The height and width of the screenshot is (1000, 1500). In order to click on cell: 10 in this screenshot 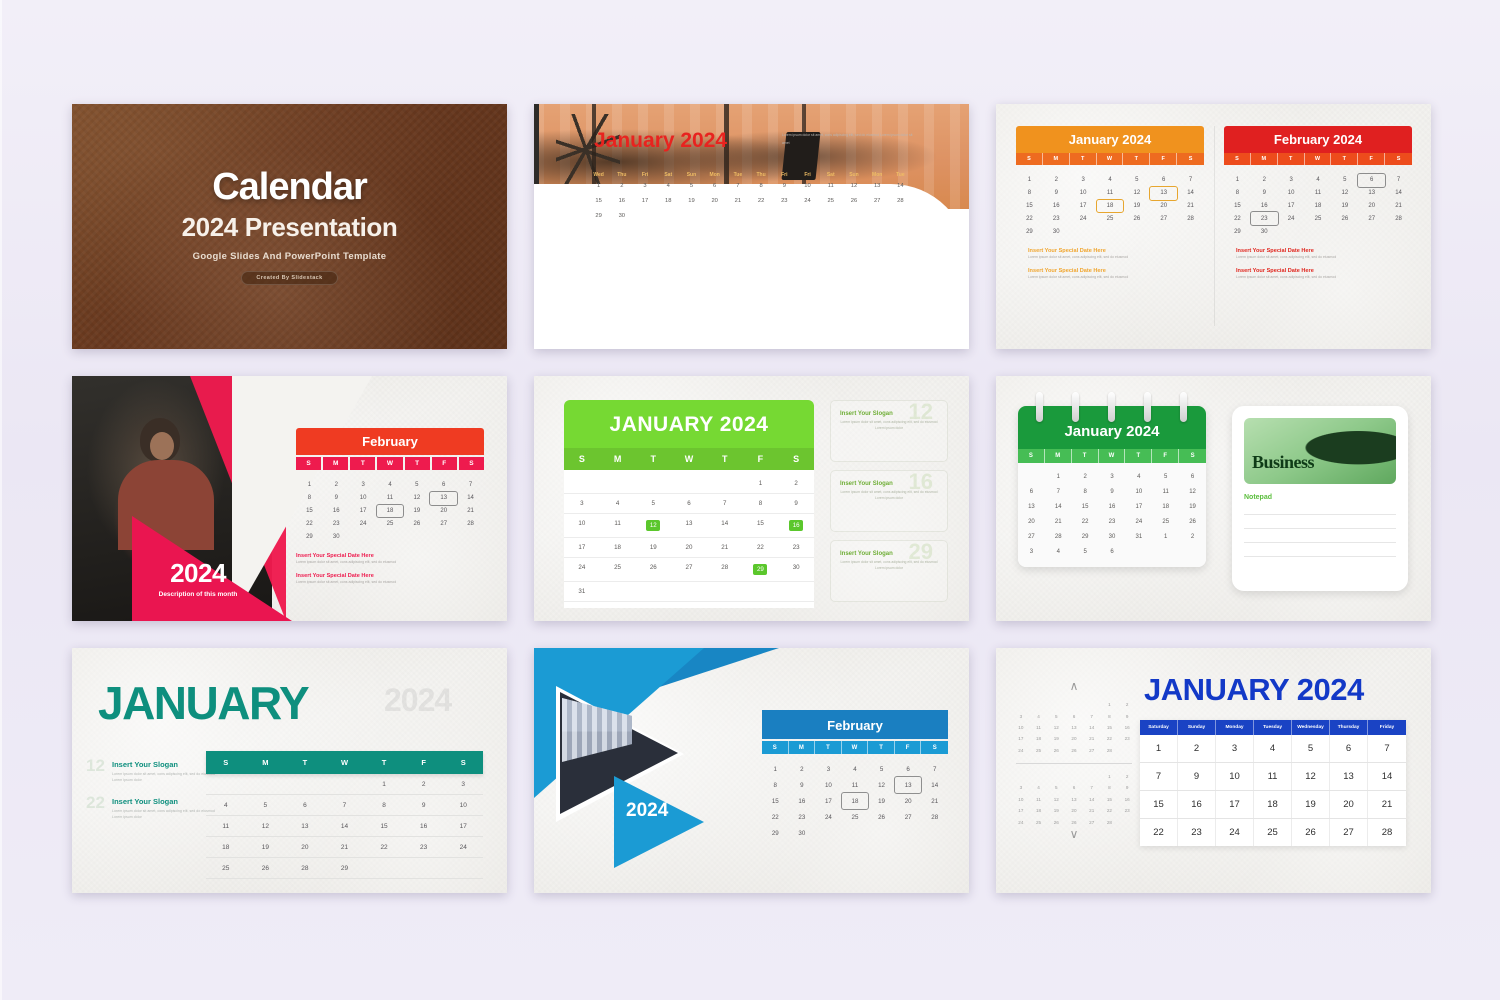, I will do `click(828, 785)`.